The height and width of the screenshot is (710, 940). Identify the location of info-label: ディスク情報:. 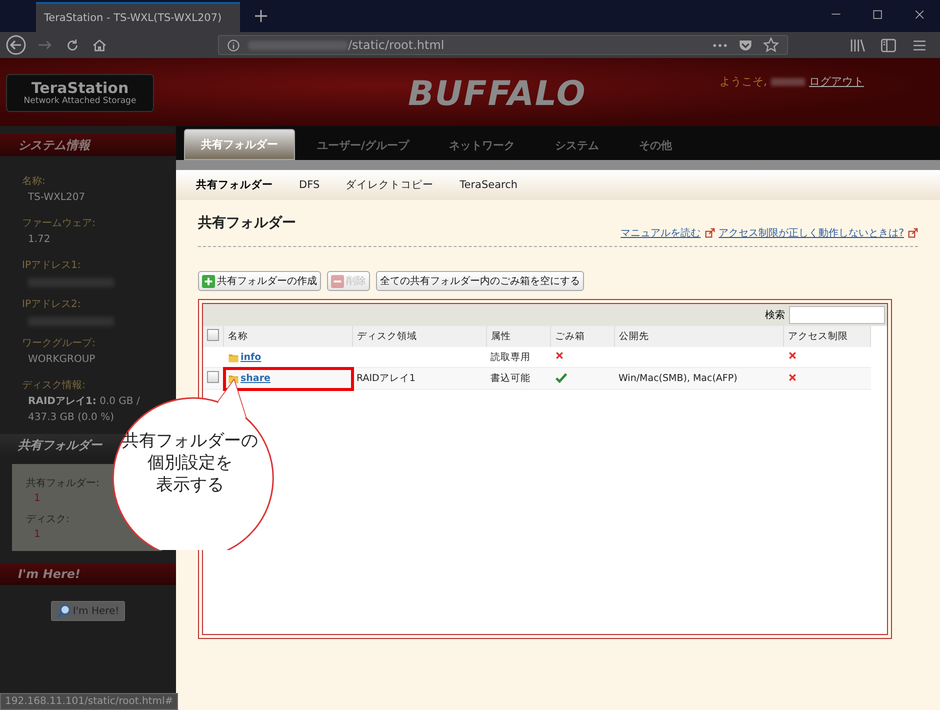
(54, 385).